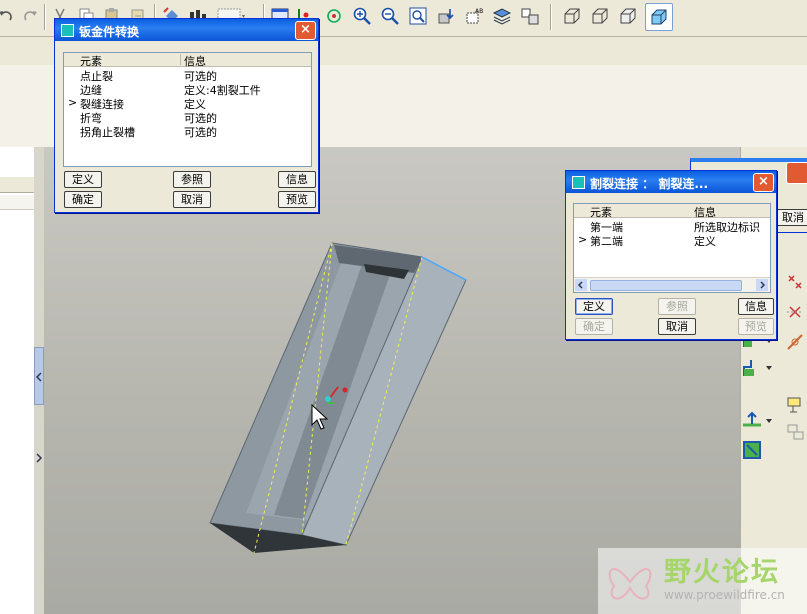  Describe the element at coordinates (187, 75) in the screenshot. I see `list-item: 点止裂 可选的` at that location.